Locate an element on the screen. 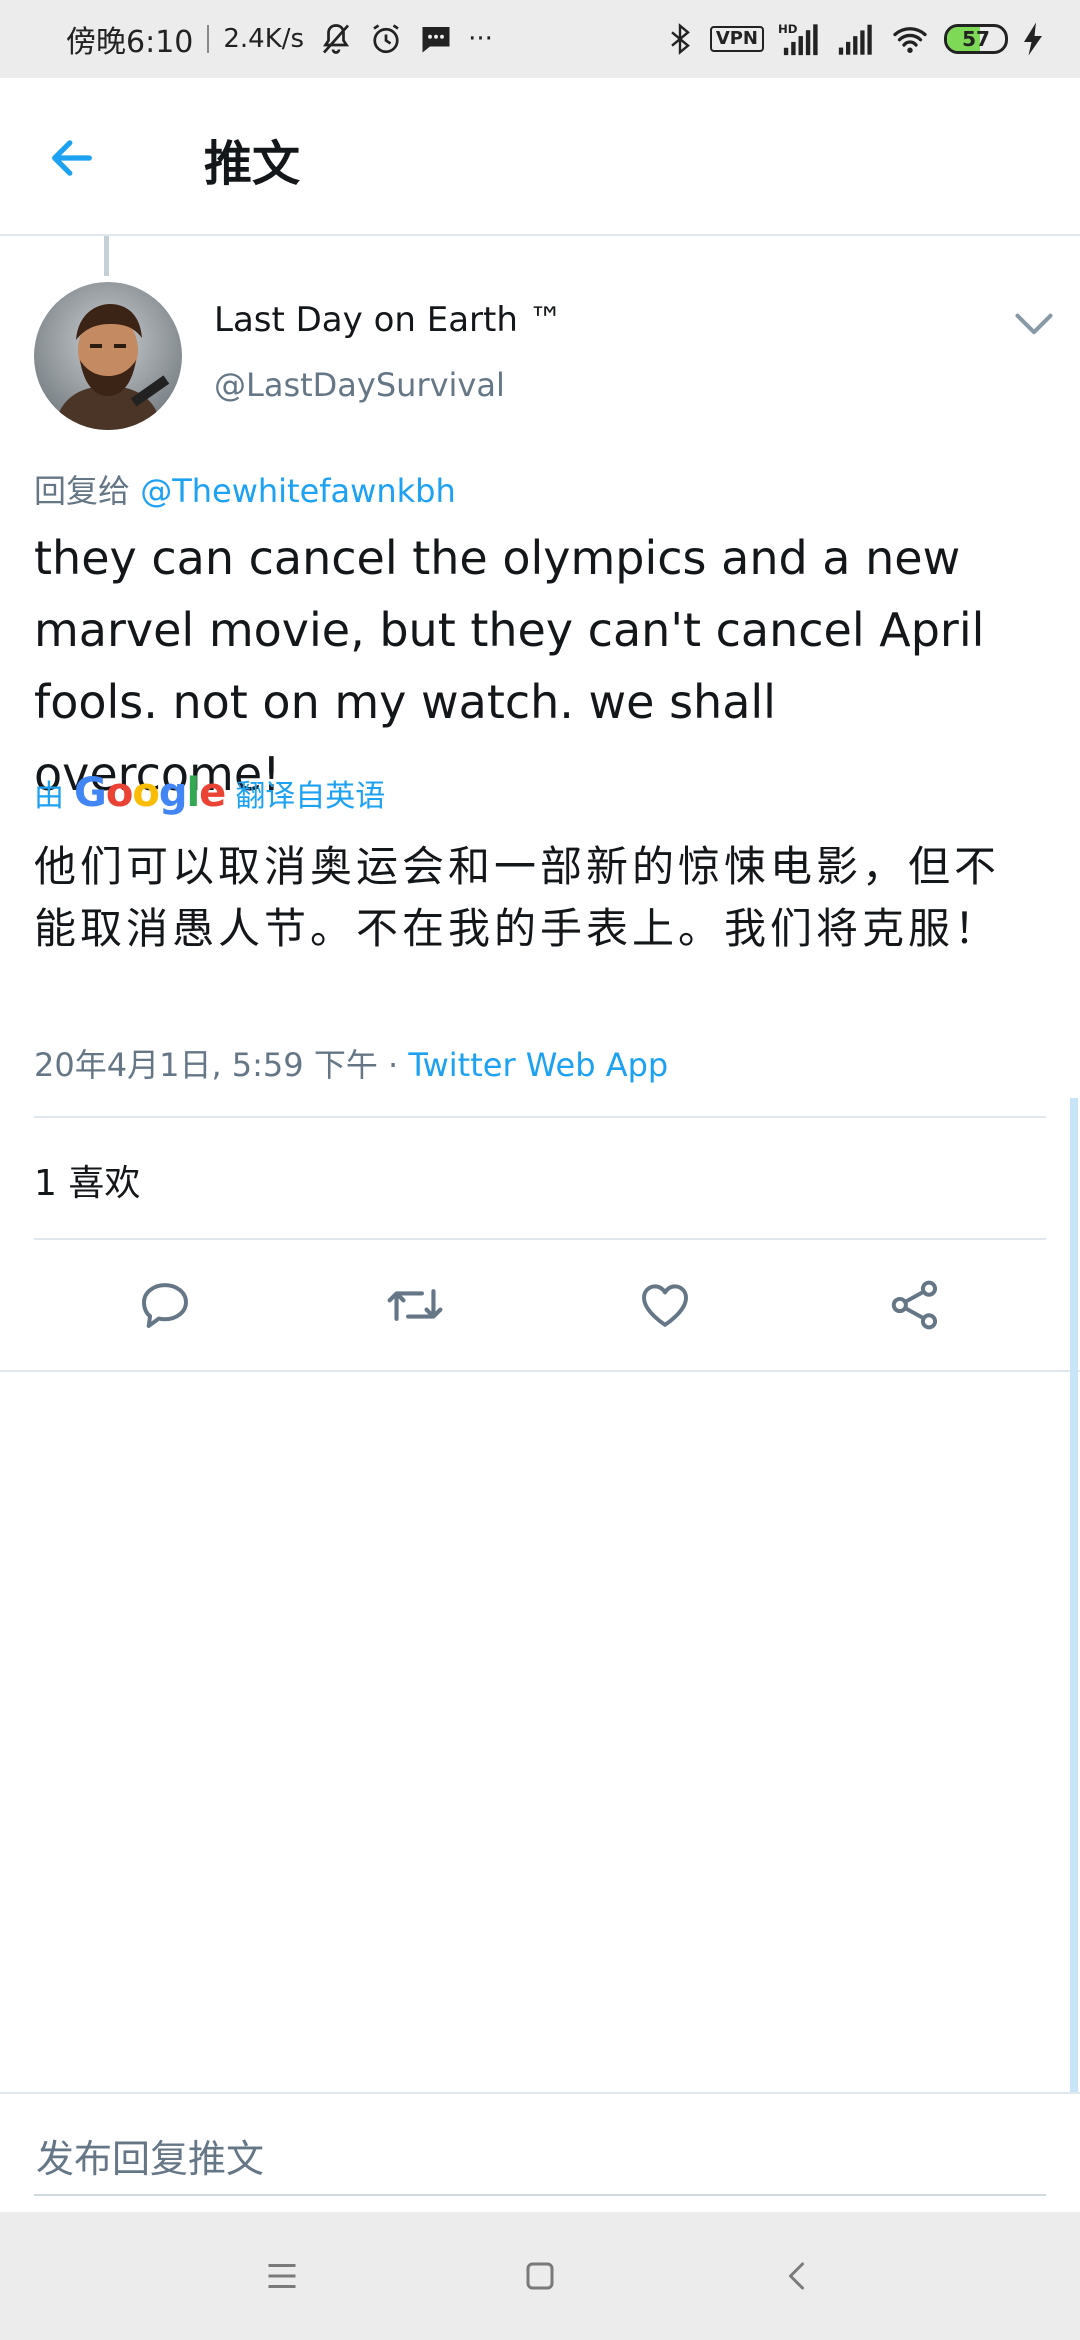 The height and width of the screenshot is (2340, 1080). share-button is located at coordinates (915, 1305).